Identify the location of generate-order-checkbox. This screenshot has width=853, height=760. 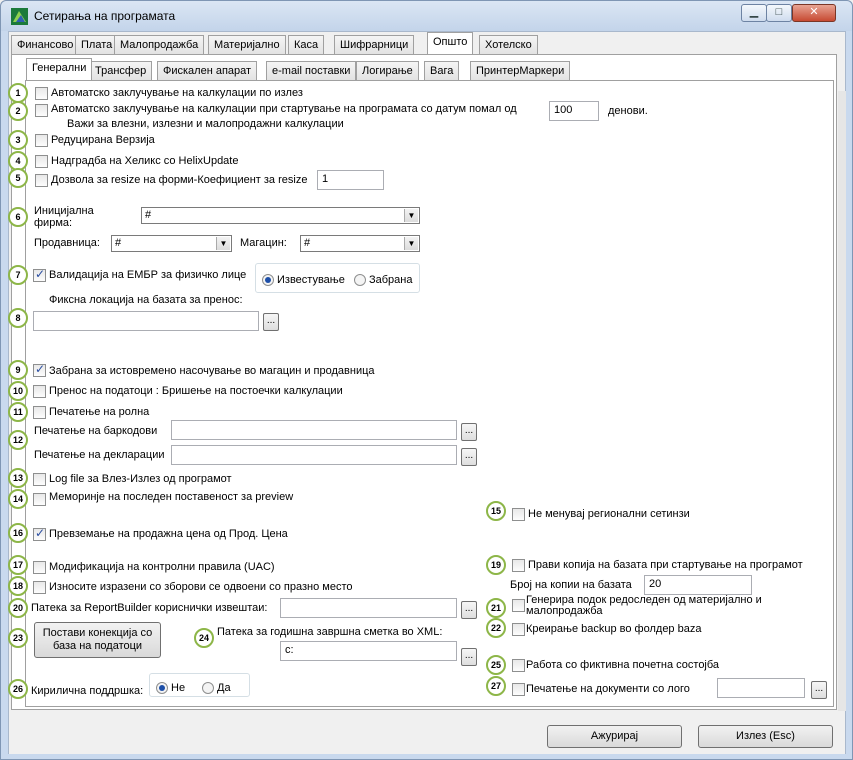
(518, 605).